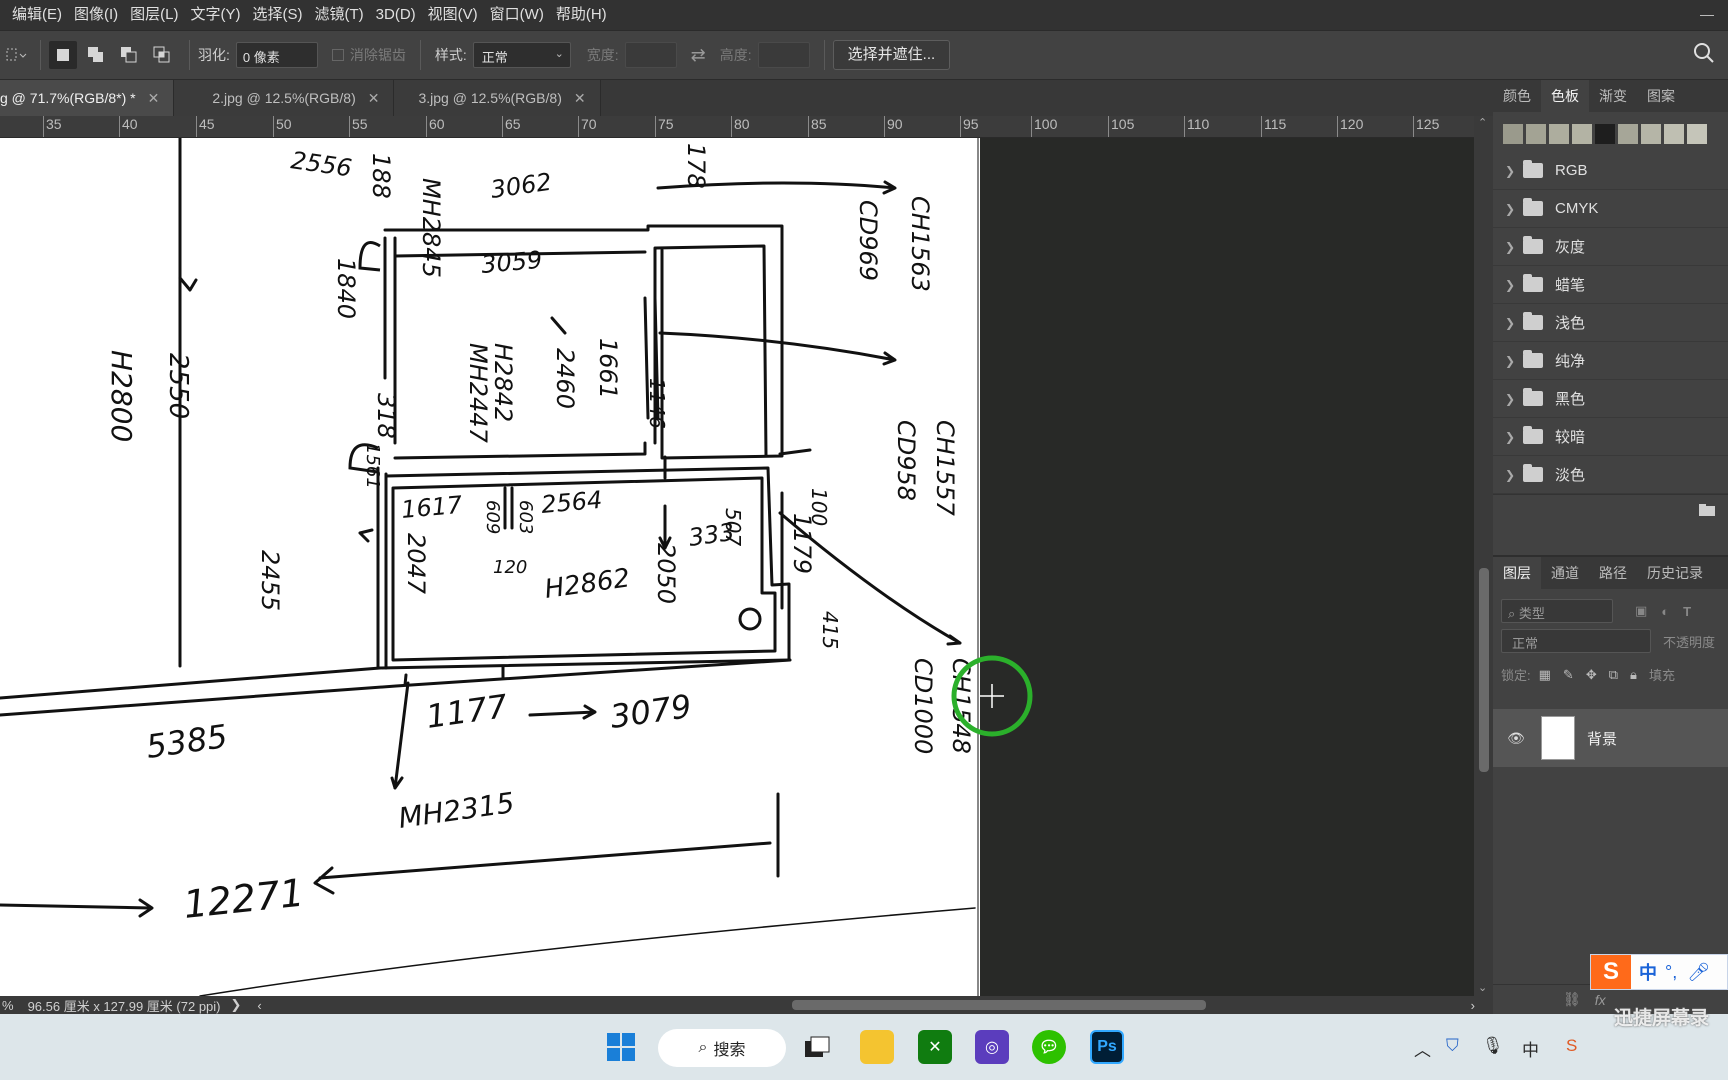 The height and width of the screenshot is (1080, 1728). What do you see at coordinates (1422, 1048) in the screenshot?
I see `tray-chevron-icon: ︿` at bounding box center [1422, 1048].